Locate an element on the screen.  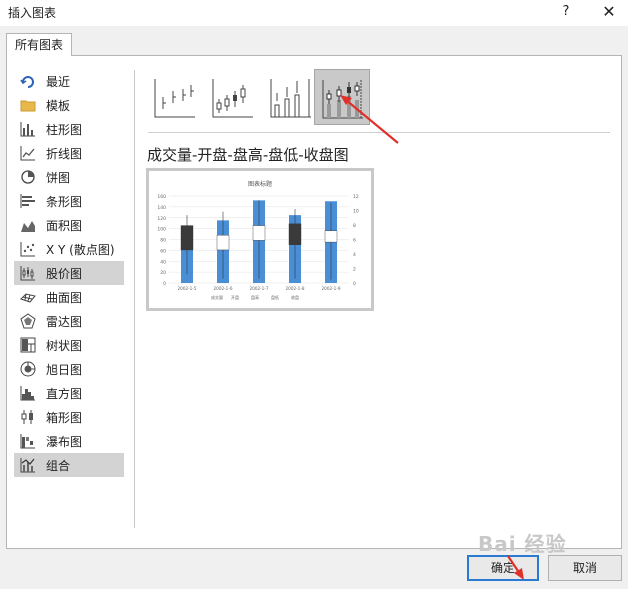
sidebar-item-label: 面积图 is located at coordinates (64, 225).